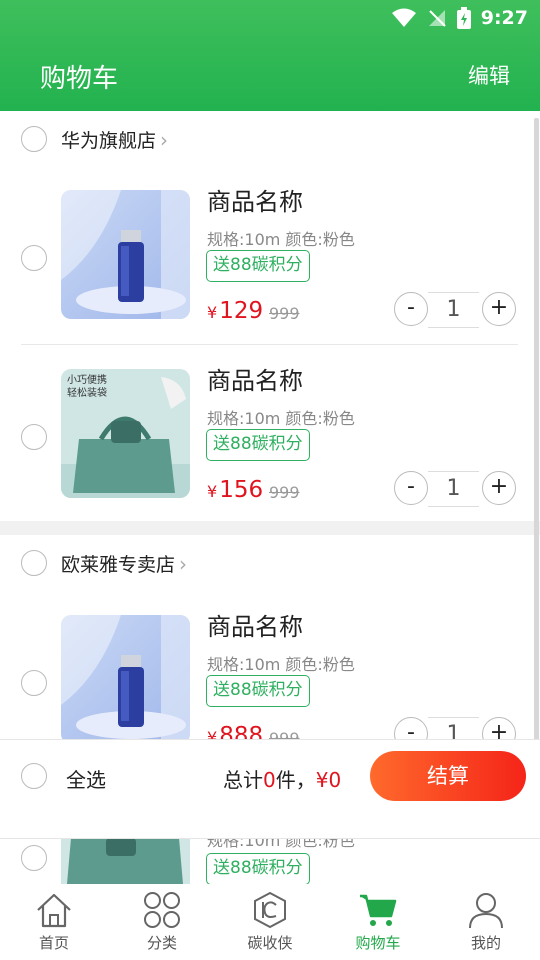  Describe the element at coordinates (118, 564) in the screenshot. I see `store-name: 欧莱雅专卖店` at that location.